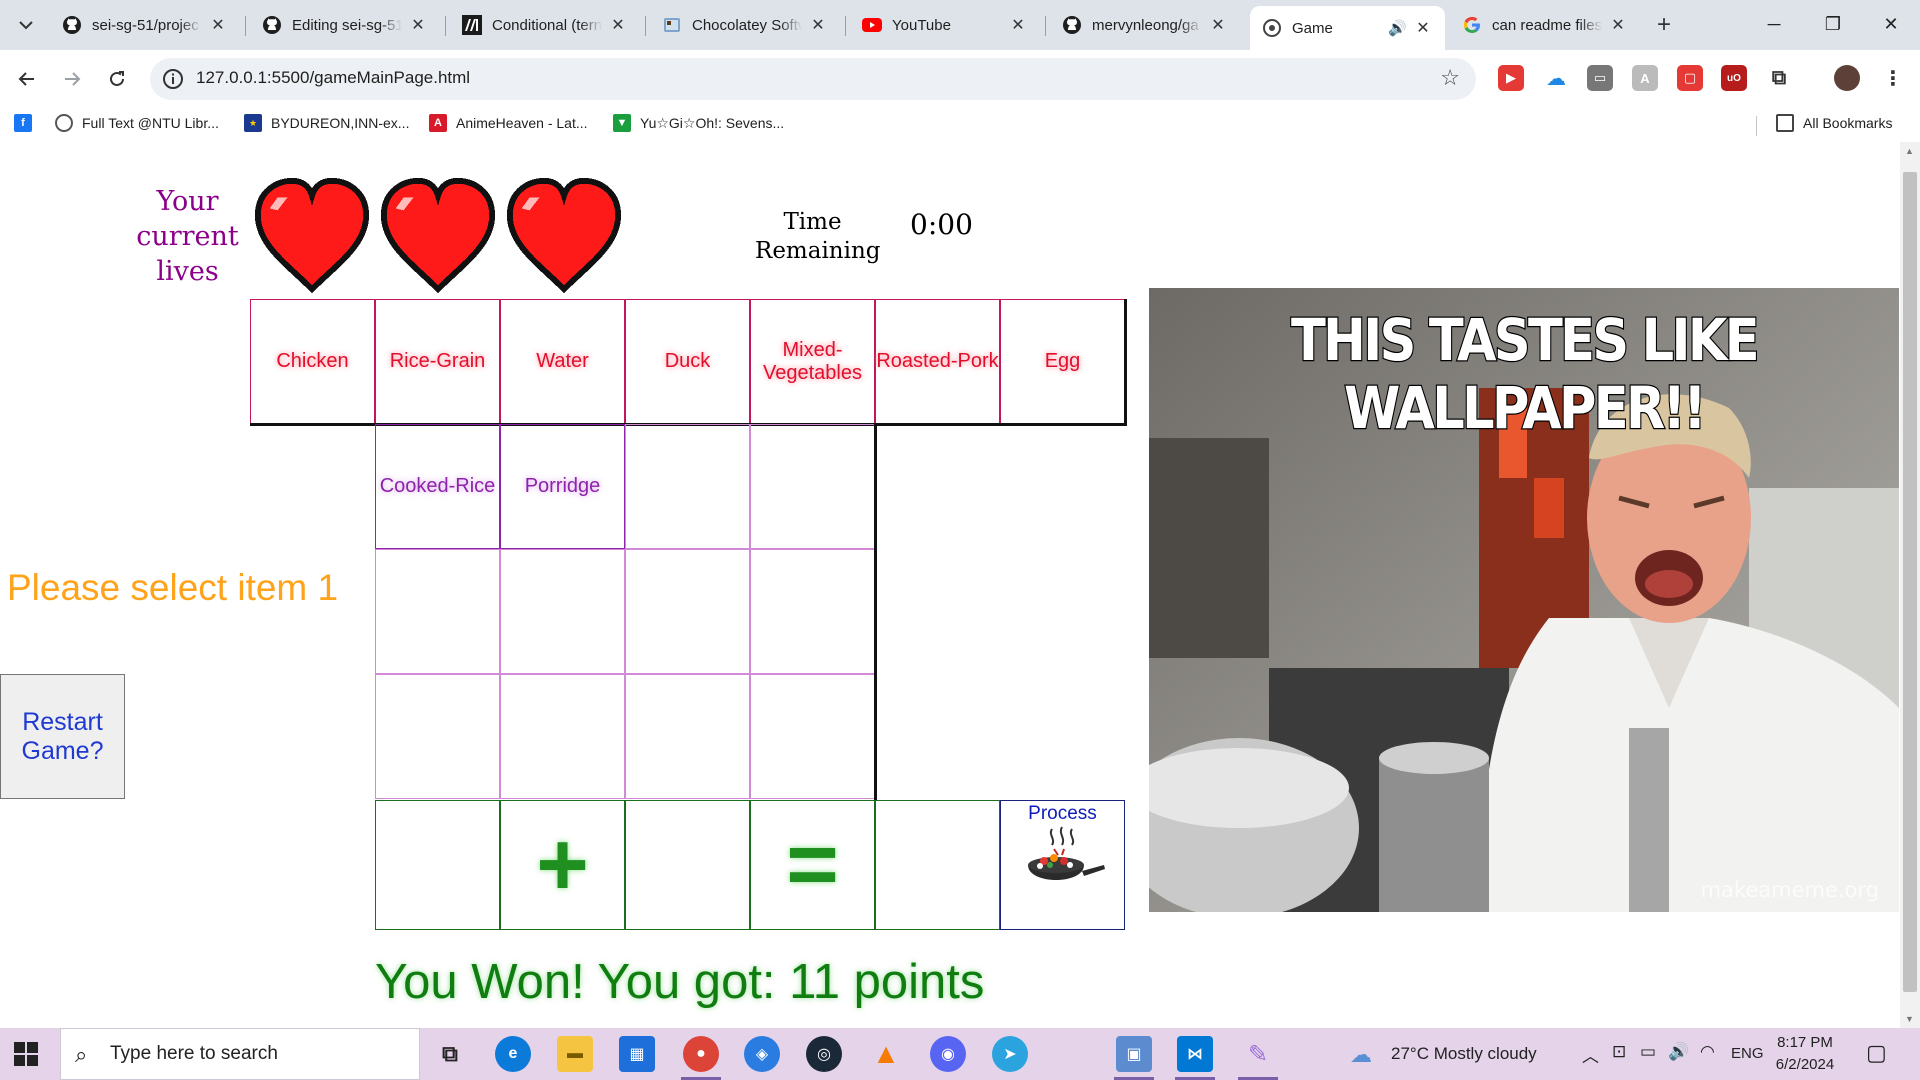  What do you see at coordinates (637, 1054) in the screenshot?
I see `store-icon: ▦` at bounding box center [637, 1054].